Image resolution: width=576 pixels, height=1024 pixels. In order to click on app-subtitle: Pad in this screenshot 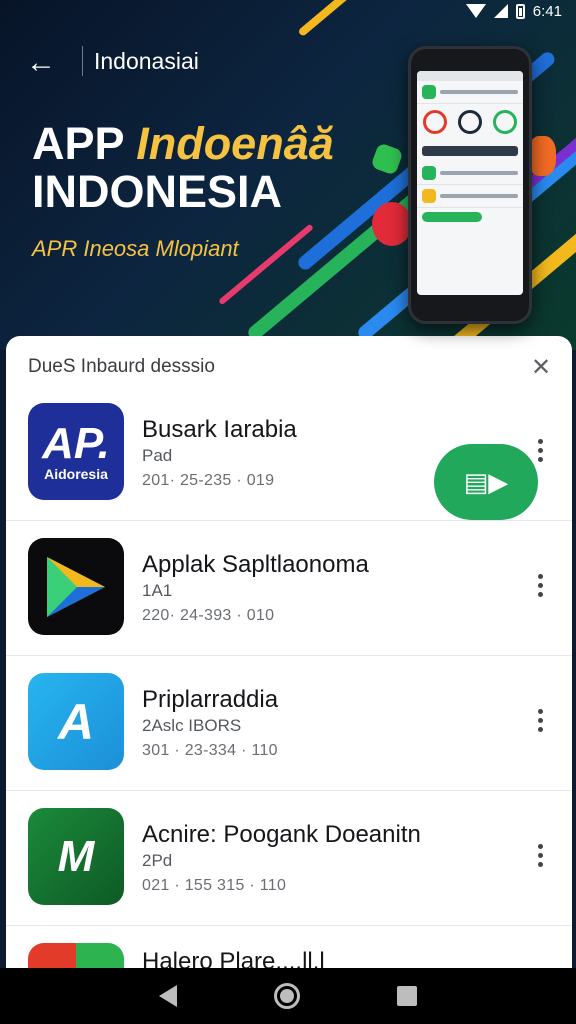, I will do `click(157, 455)`.